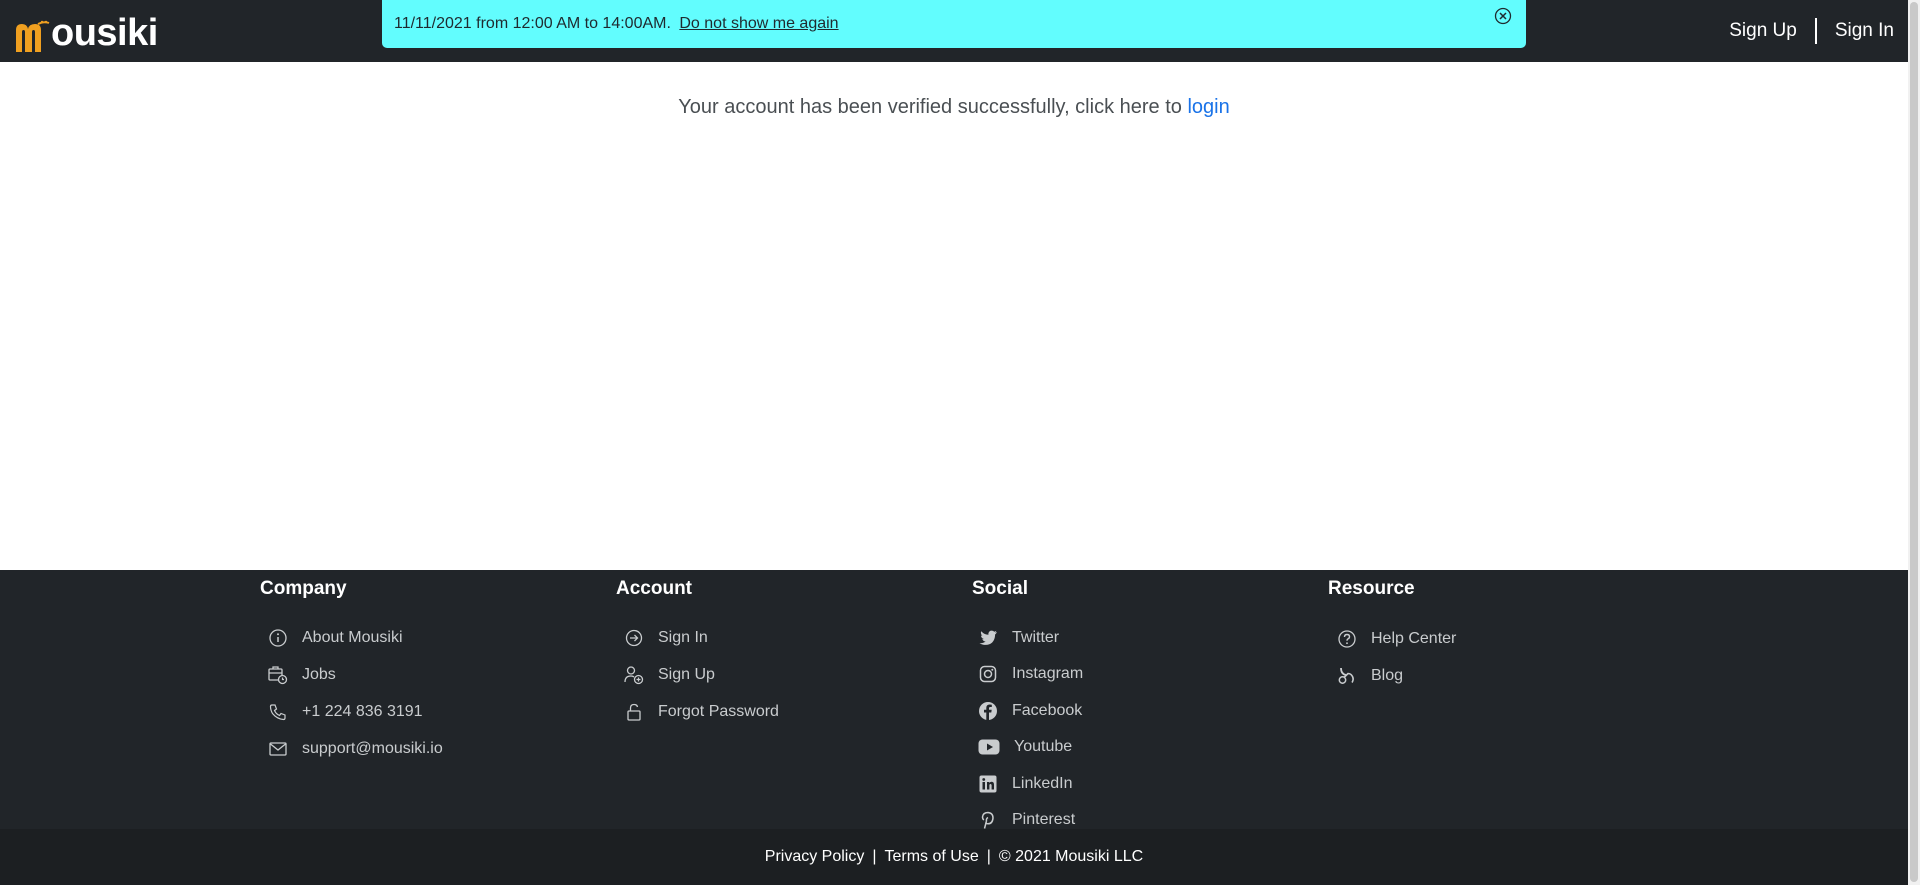 The height and width of the screenshot is (885, 1920). I want to click on footer-forgot-password-label: Forgot Password, so click(718, 711).